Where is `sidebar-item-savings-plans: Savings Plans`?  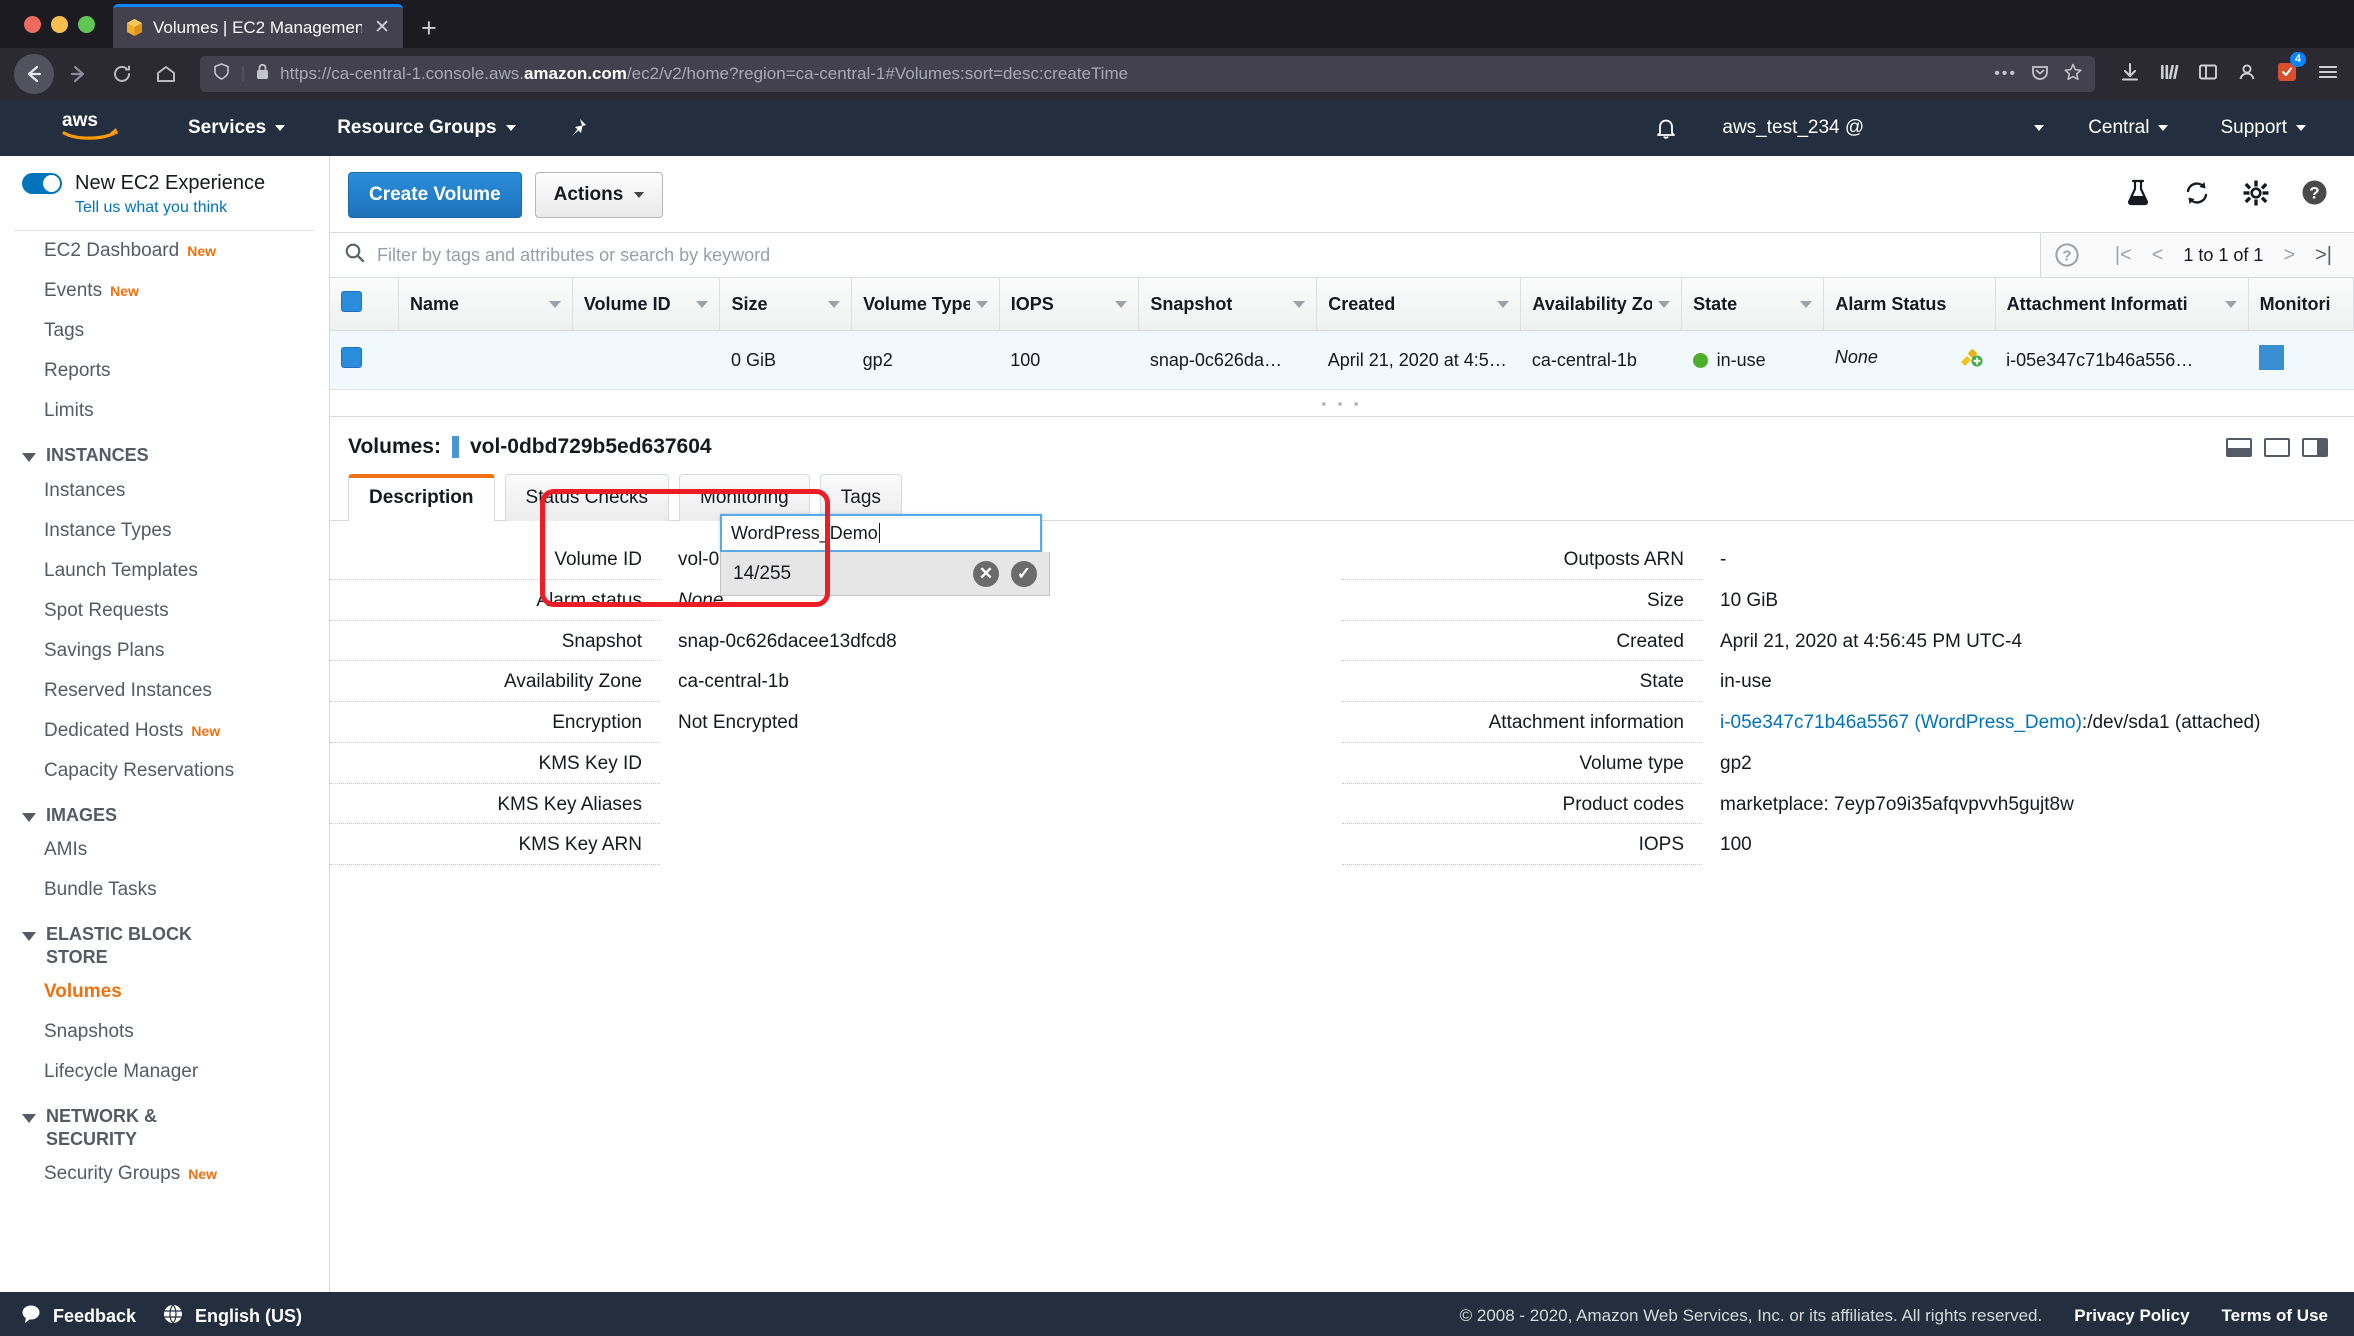
sidebar-item-savings-plans: Savings Plans is located at coordinates (164, 651).